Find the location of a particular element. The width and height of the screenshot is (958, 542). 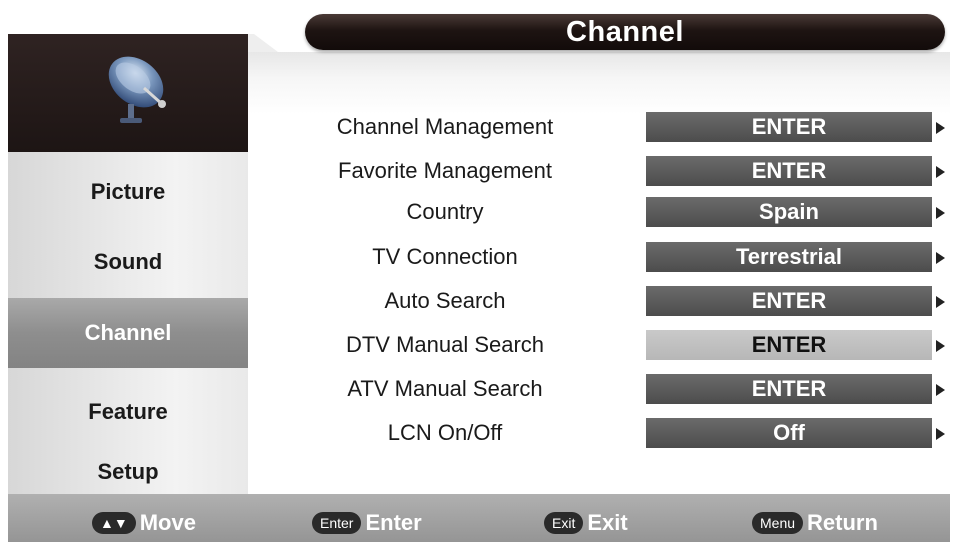

sidebar-item-picture: Picture is located at coordinates (128, 192).